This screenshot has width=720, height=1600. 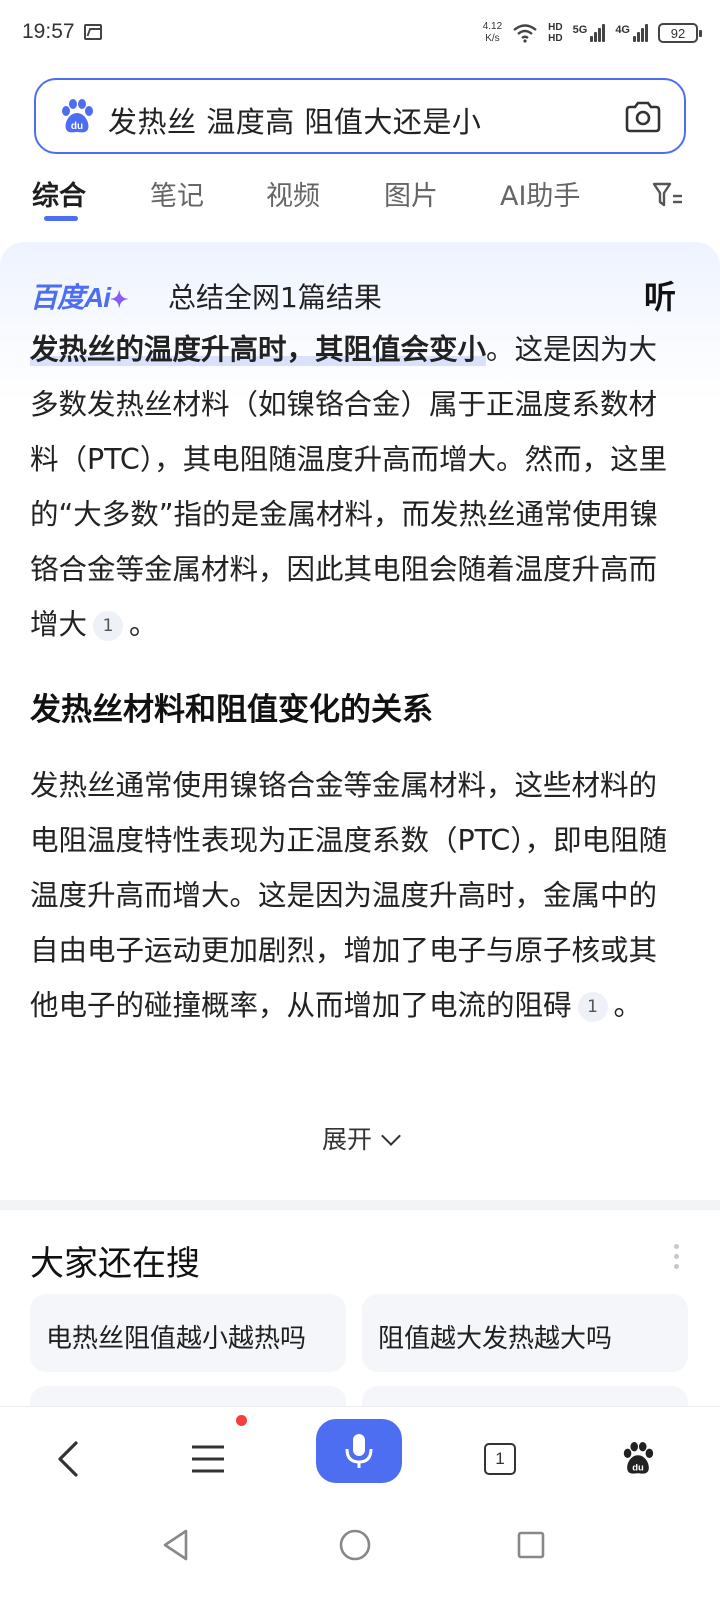 I want to click on section-heading: 发热丝材料和阻值变化的关系, so click(x=231, y=710).